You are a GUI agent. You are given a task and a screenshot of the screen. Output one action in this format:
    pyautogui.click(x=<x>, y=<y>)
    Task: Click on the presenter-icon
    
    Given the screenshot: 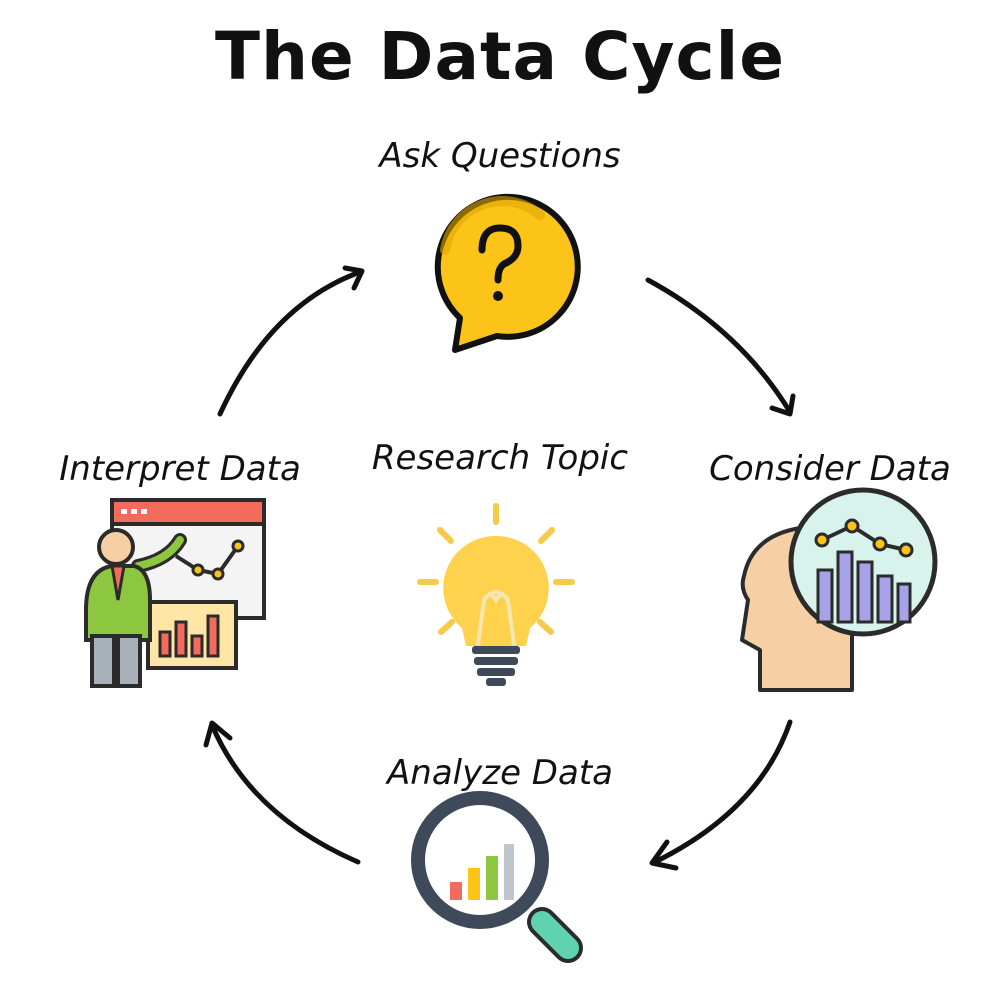 What is the action you would take?
    pyautogui.click(x=175, y=593)
    